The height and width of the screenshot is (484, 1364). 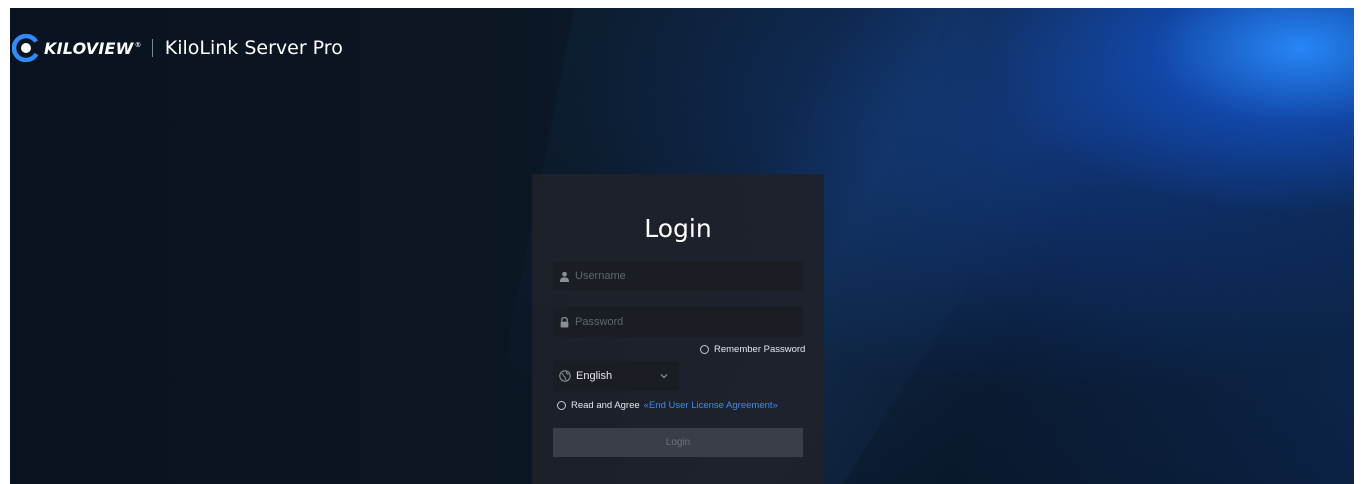 What do you see at coordinates (564, 276) in the screenshot?
I see `user-icon` at bounding box center [564, 276].